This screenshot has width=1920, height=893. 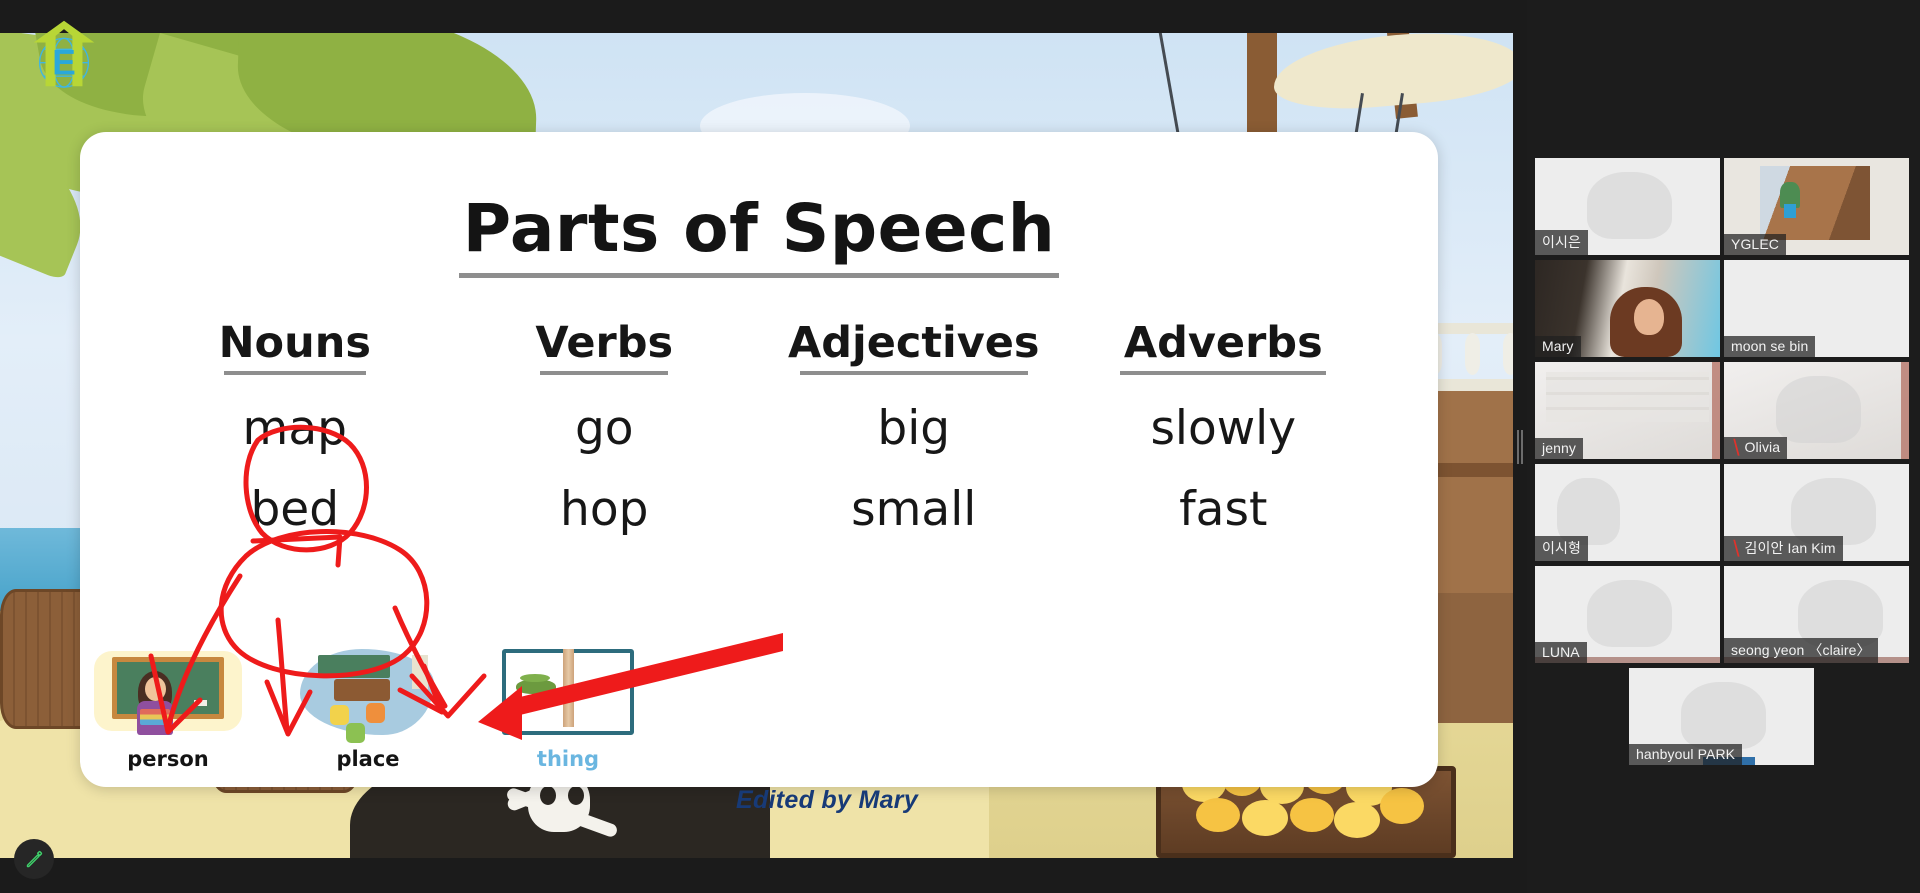 What do you see at coordinates (1816, 206) in the screenshot?
I see `participant-tile: YGLEC` at bounding box center [1816, 206].